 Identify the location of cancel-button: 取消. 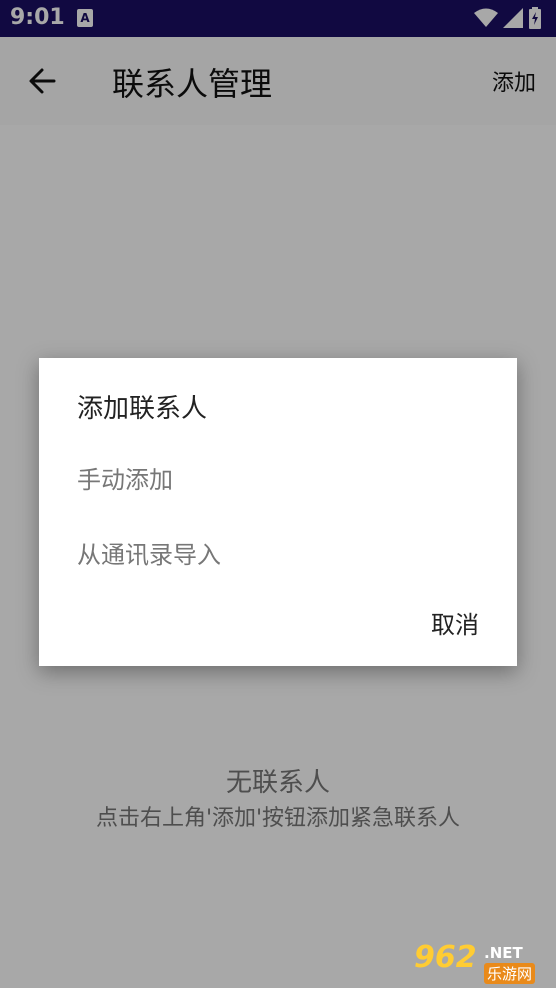
(455, 622).